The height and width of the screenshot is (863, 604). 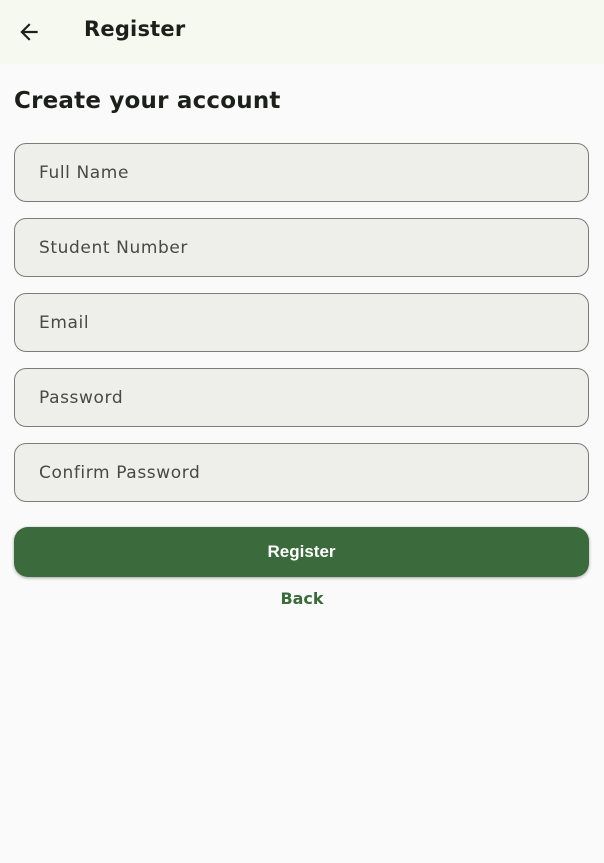 I want to click on page-heading: Create your account, so click(x=147, y=101).